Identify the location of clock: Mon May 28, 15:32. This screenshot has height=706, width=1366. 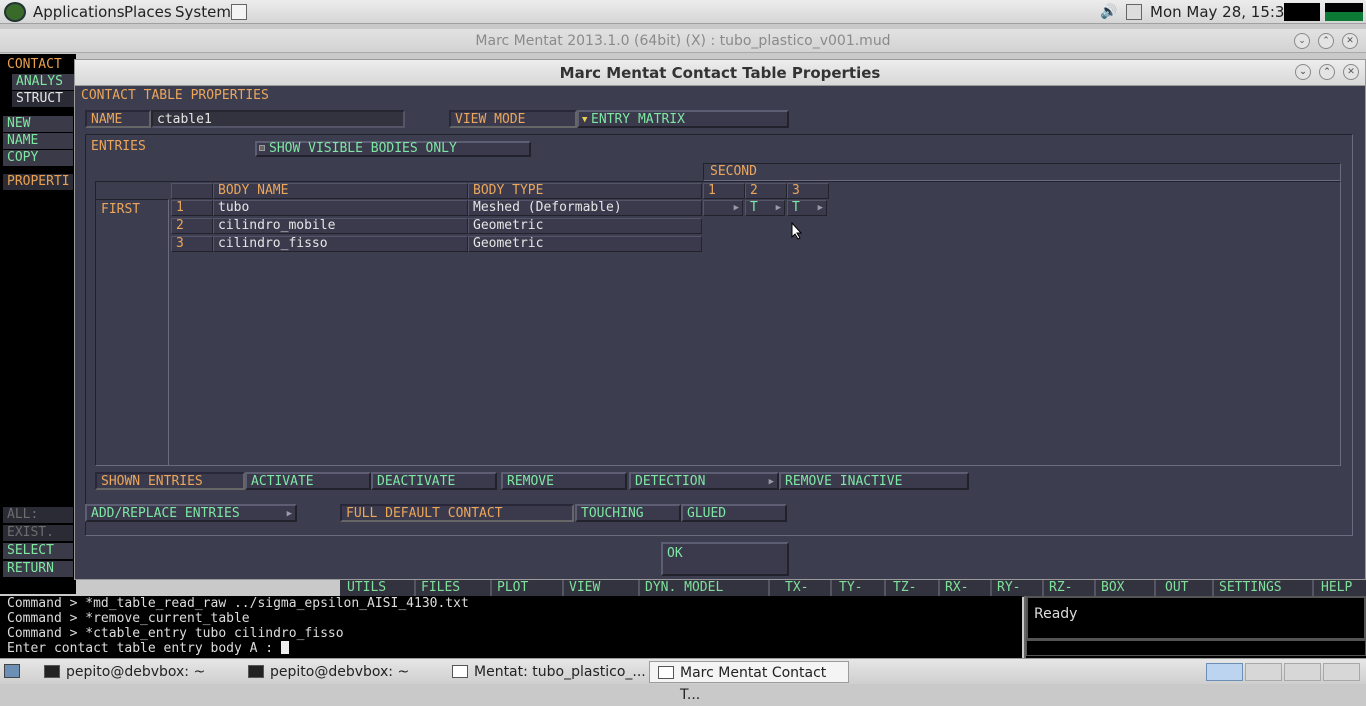
(1222, 12).